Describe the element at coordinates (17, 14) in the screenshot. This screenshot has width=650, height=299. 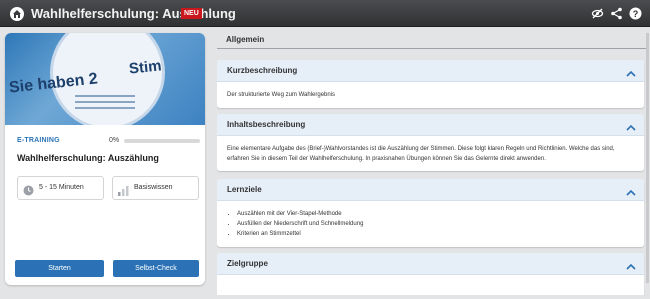
I see `home-icon` at that location.